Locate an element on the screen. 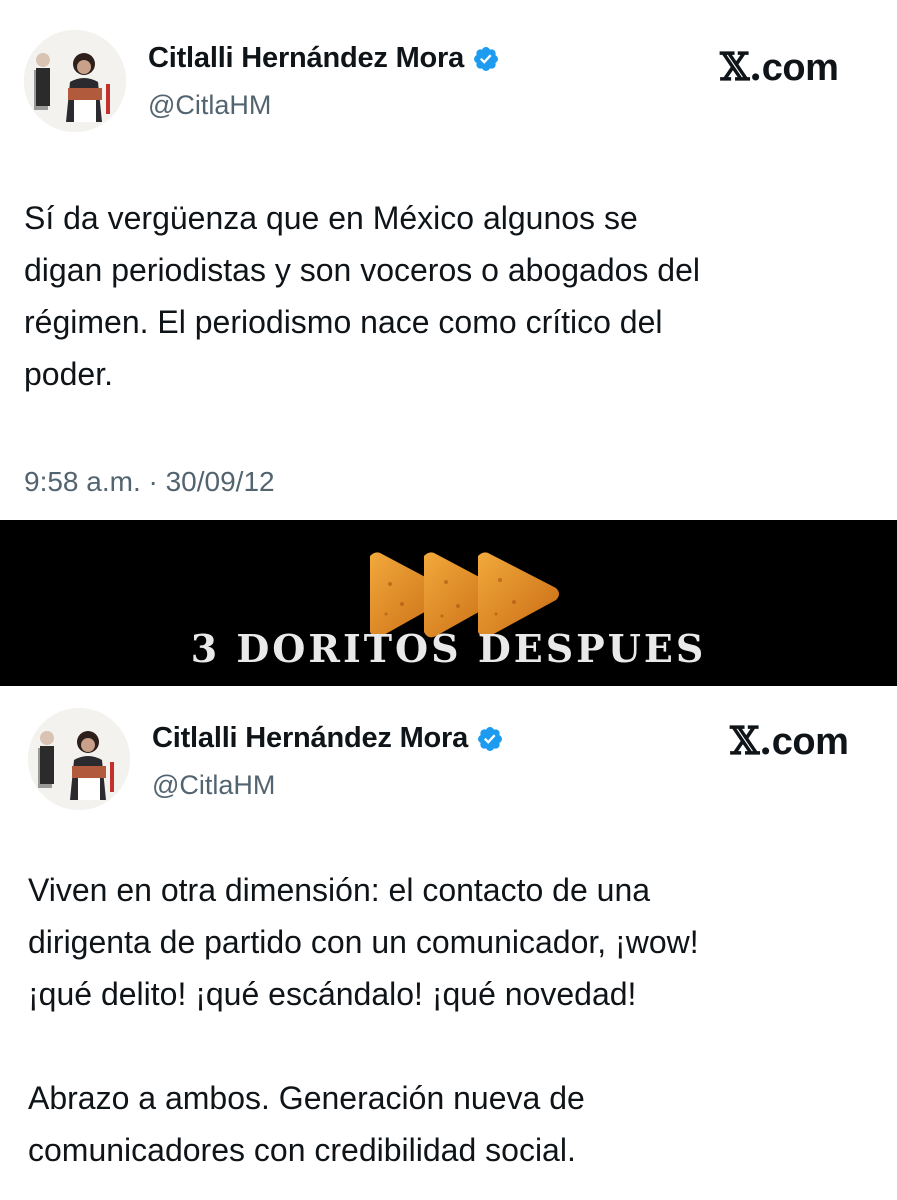 The height and width of the screenshot is (1200, 897). timestamp: 9:58 a.m. · 30/09/12 is located at coordinates (149, 482).